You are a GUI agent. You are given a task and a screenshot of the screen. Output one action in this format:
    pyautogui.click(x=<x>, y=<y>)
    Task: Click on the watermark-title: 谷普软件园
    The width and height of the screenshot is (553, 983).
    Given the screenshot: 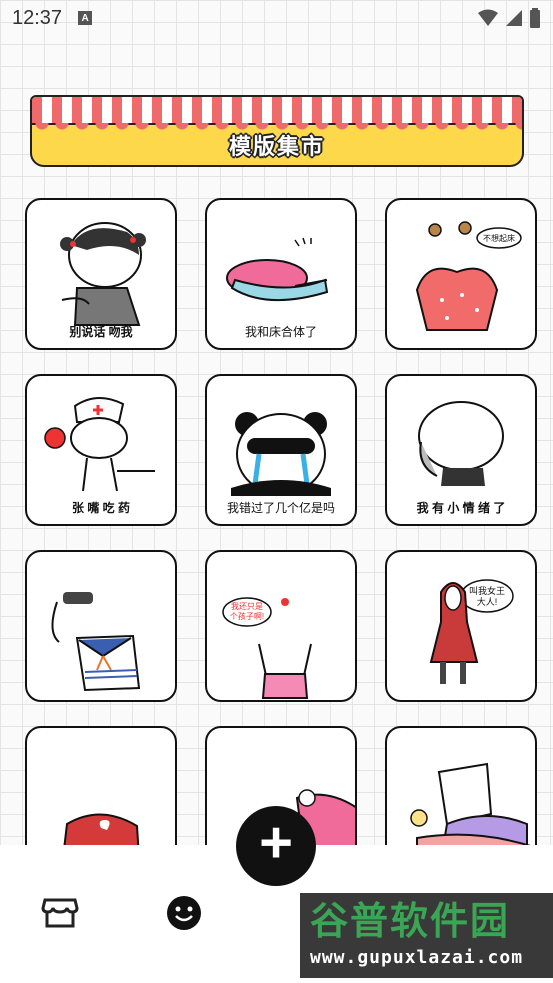 What is the action you would take?
    pyautogui.click(x=410, y=921)
    